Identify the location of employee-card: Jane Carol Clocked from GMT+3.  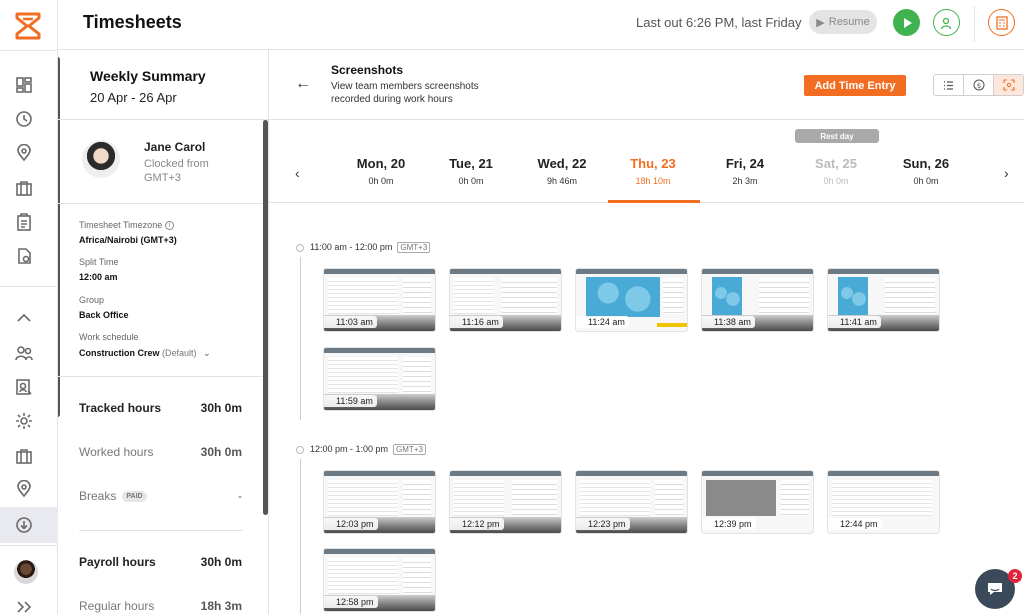
(163, 162).